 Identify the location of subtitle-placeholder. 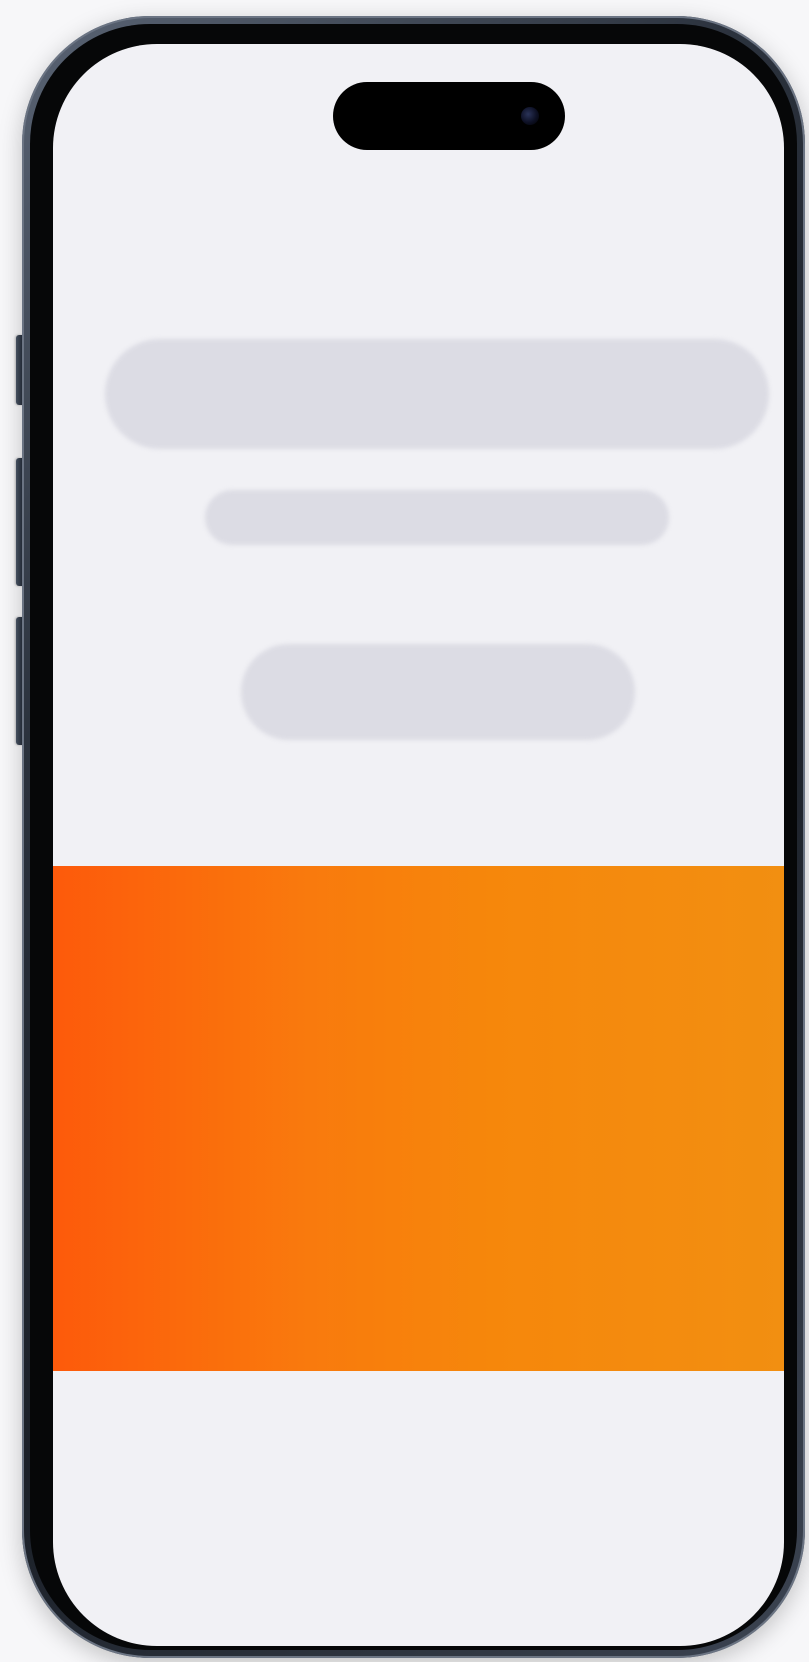
(437, 517).